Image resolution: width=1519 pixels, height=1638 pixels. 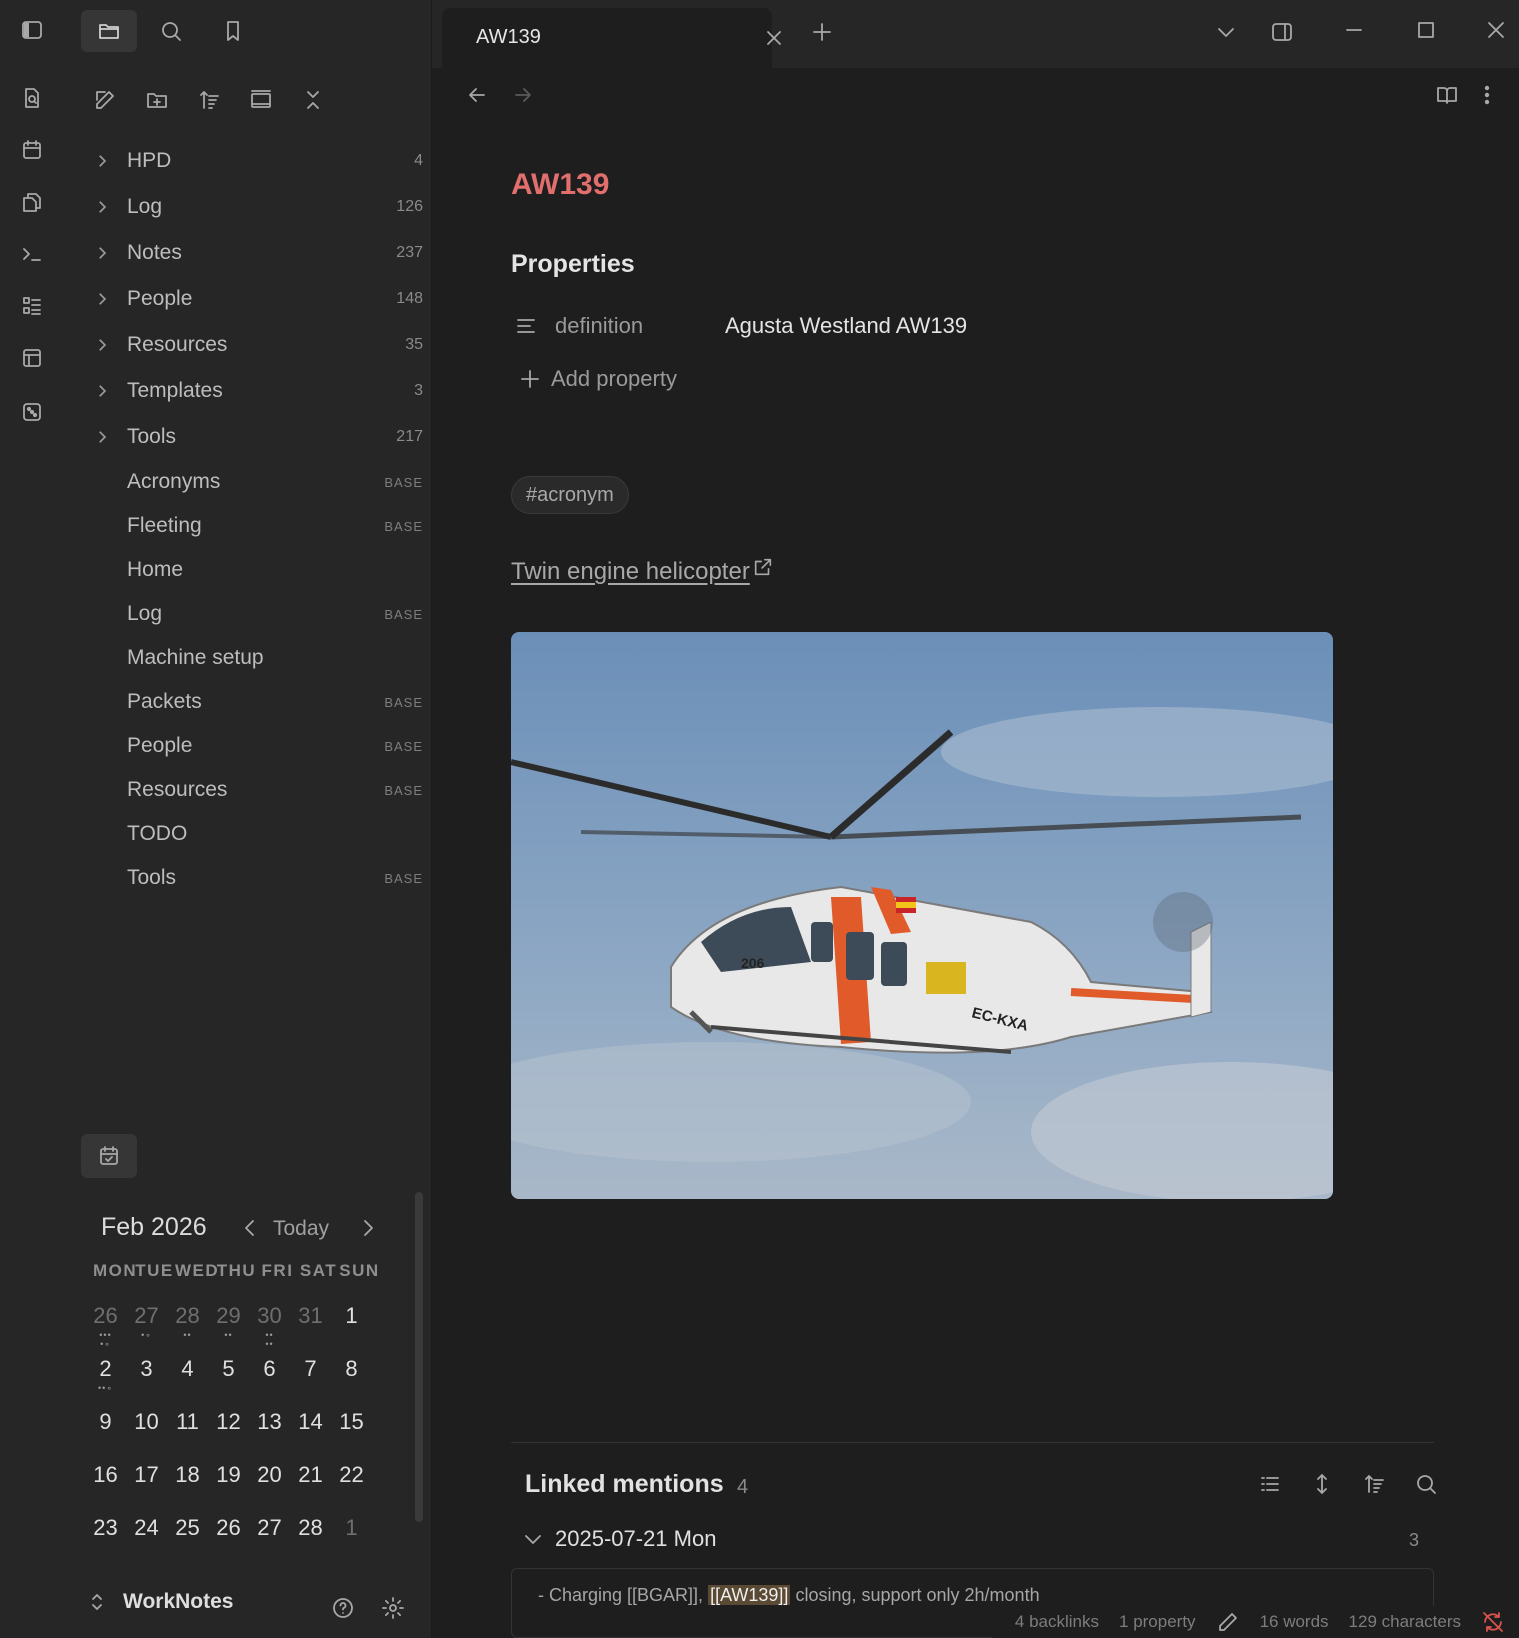 What do you see at coordinates (258, 834) in the screenshot?
I see `tree-file: TODO` at bounding box center [258, 834].